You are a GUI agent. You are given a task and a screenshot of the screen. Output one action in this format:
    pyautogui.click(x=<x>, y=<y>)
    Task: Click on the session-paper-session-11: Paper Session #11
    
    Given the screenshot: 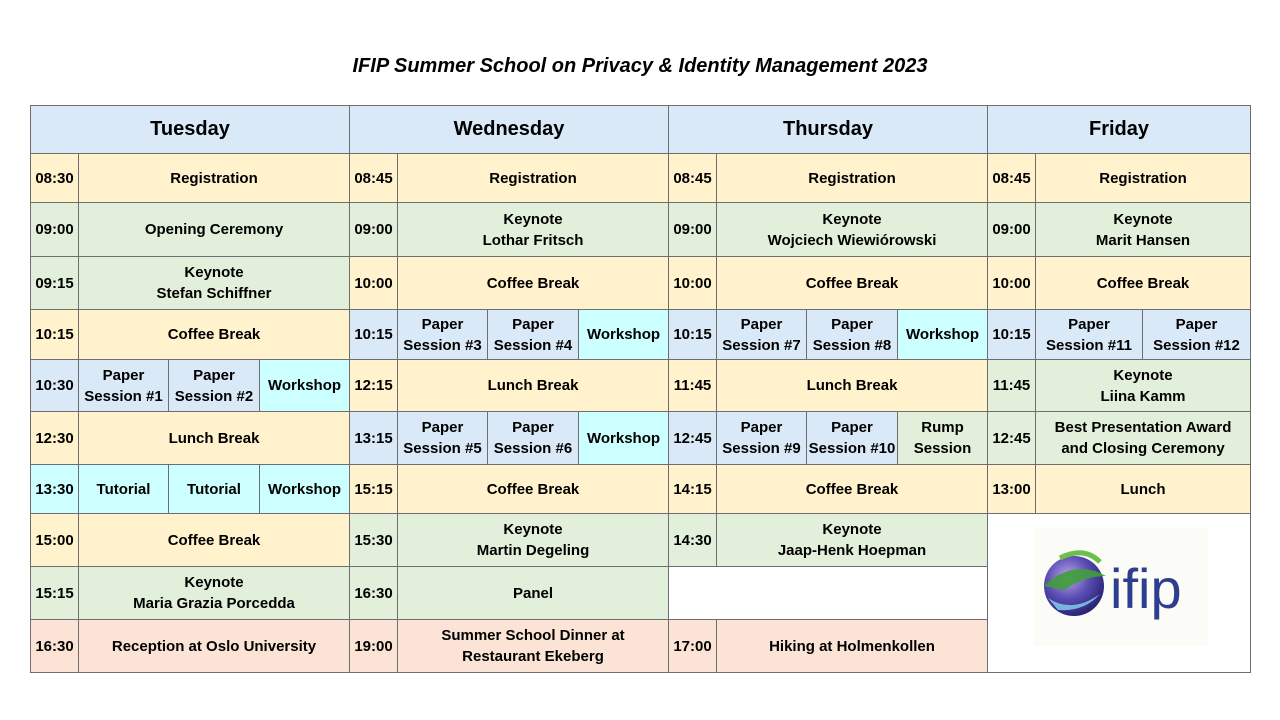 What is the action you would take?
    pyautogui.click(x=1089, y=334)
    